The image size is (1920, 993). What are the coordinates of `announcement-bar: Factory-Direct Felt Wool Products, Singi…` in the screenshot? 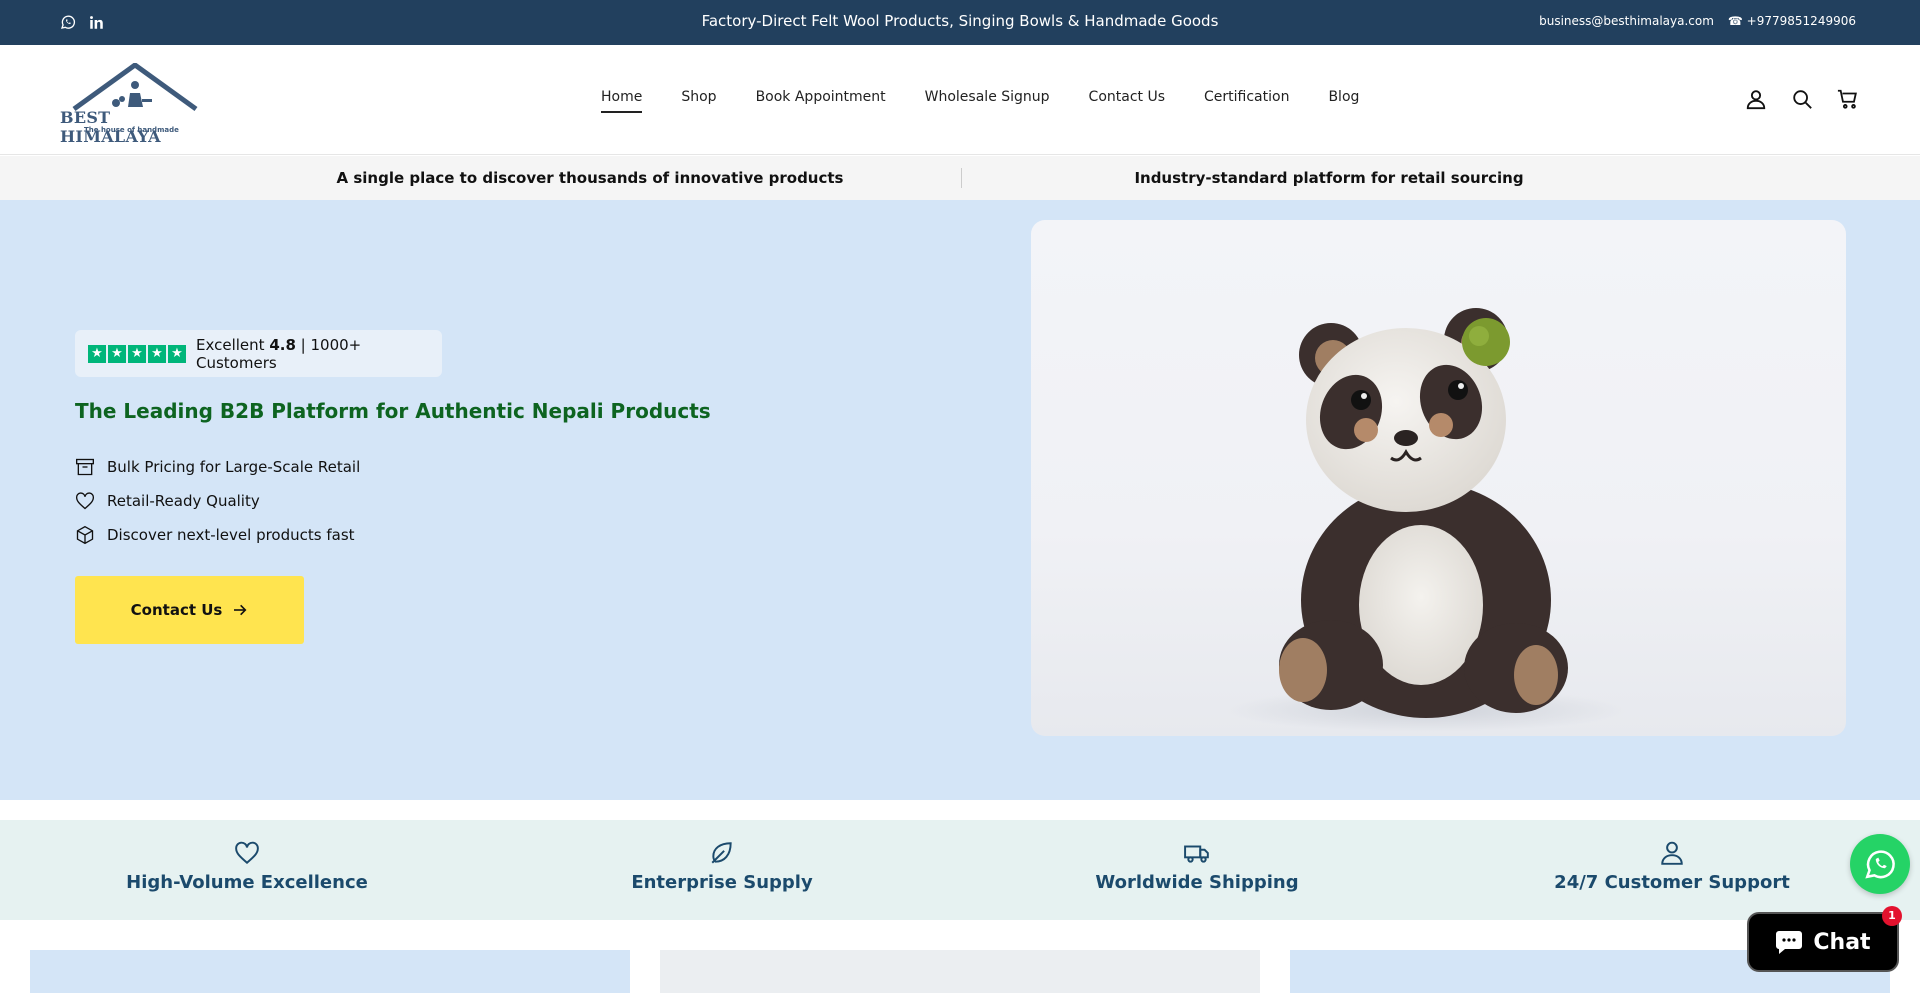 It's located at (960, 22).